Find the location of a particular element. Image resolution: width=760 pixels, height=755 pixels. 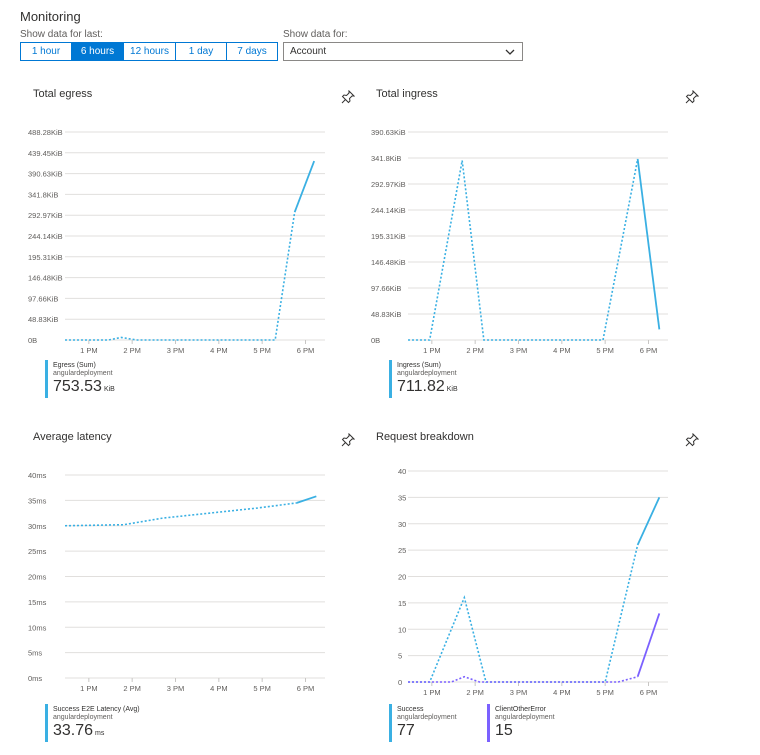

ingress-title: Total ingress is located at coordinates (407, 94).